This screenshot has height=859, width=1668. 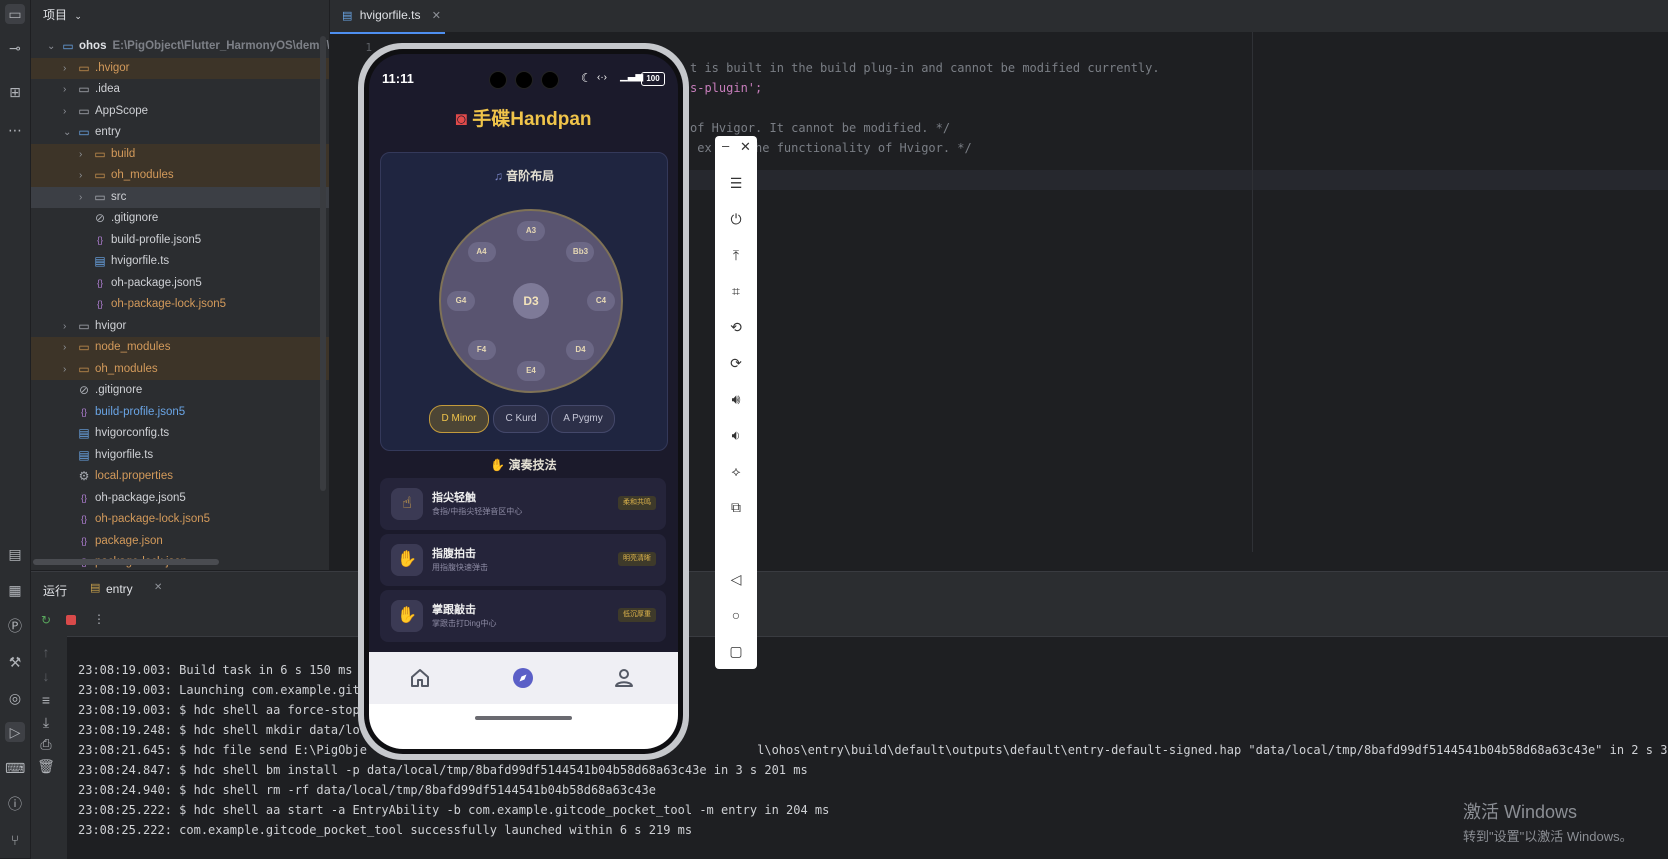 What do you see at coordinates (46, 620) in the screenshot?
I see `rerun-icon: ↻` at bounding box center [46, 620].